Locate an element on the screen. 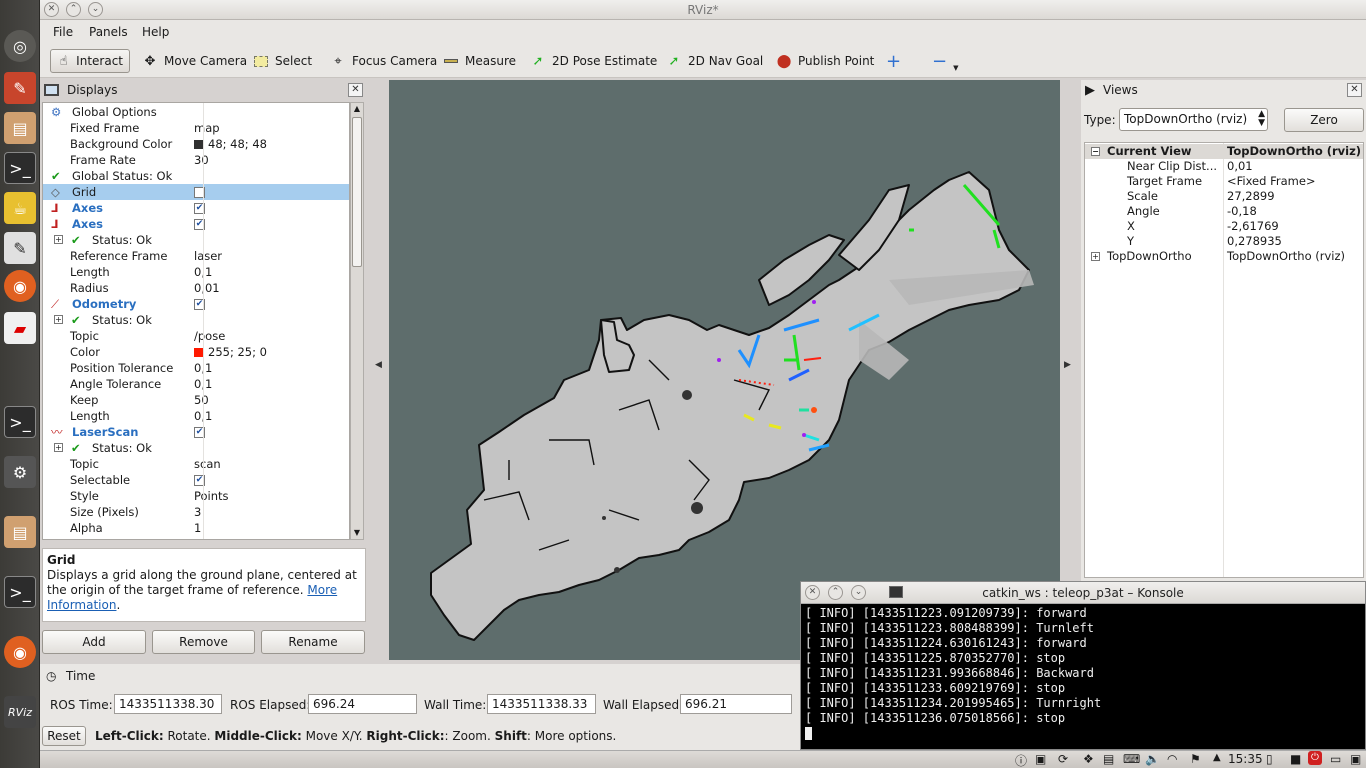 The width and height of the screenshot is (1366, 768). ubuntu-dash-icon: ◎ is located at coordinates (20, 46).